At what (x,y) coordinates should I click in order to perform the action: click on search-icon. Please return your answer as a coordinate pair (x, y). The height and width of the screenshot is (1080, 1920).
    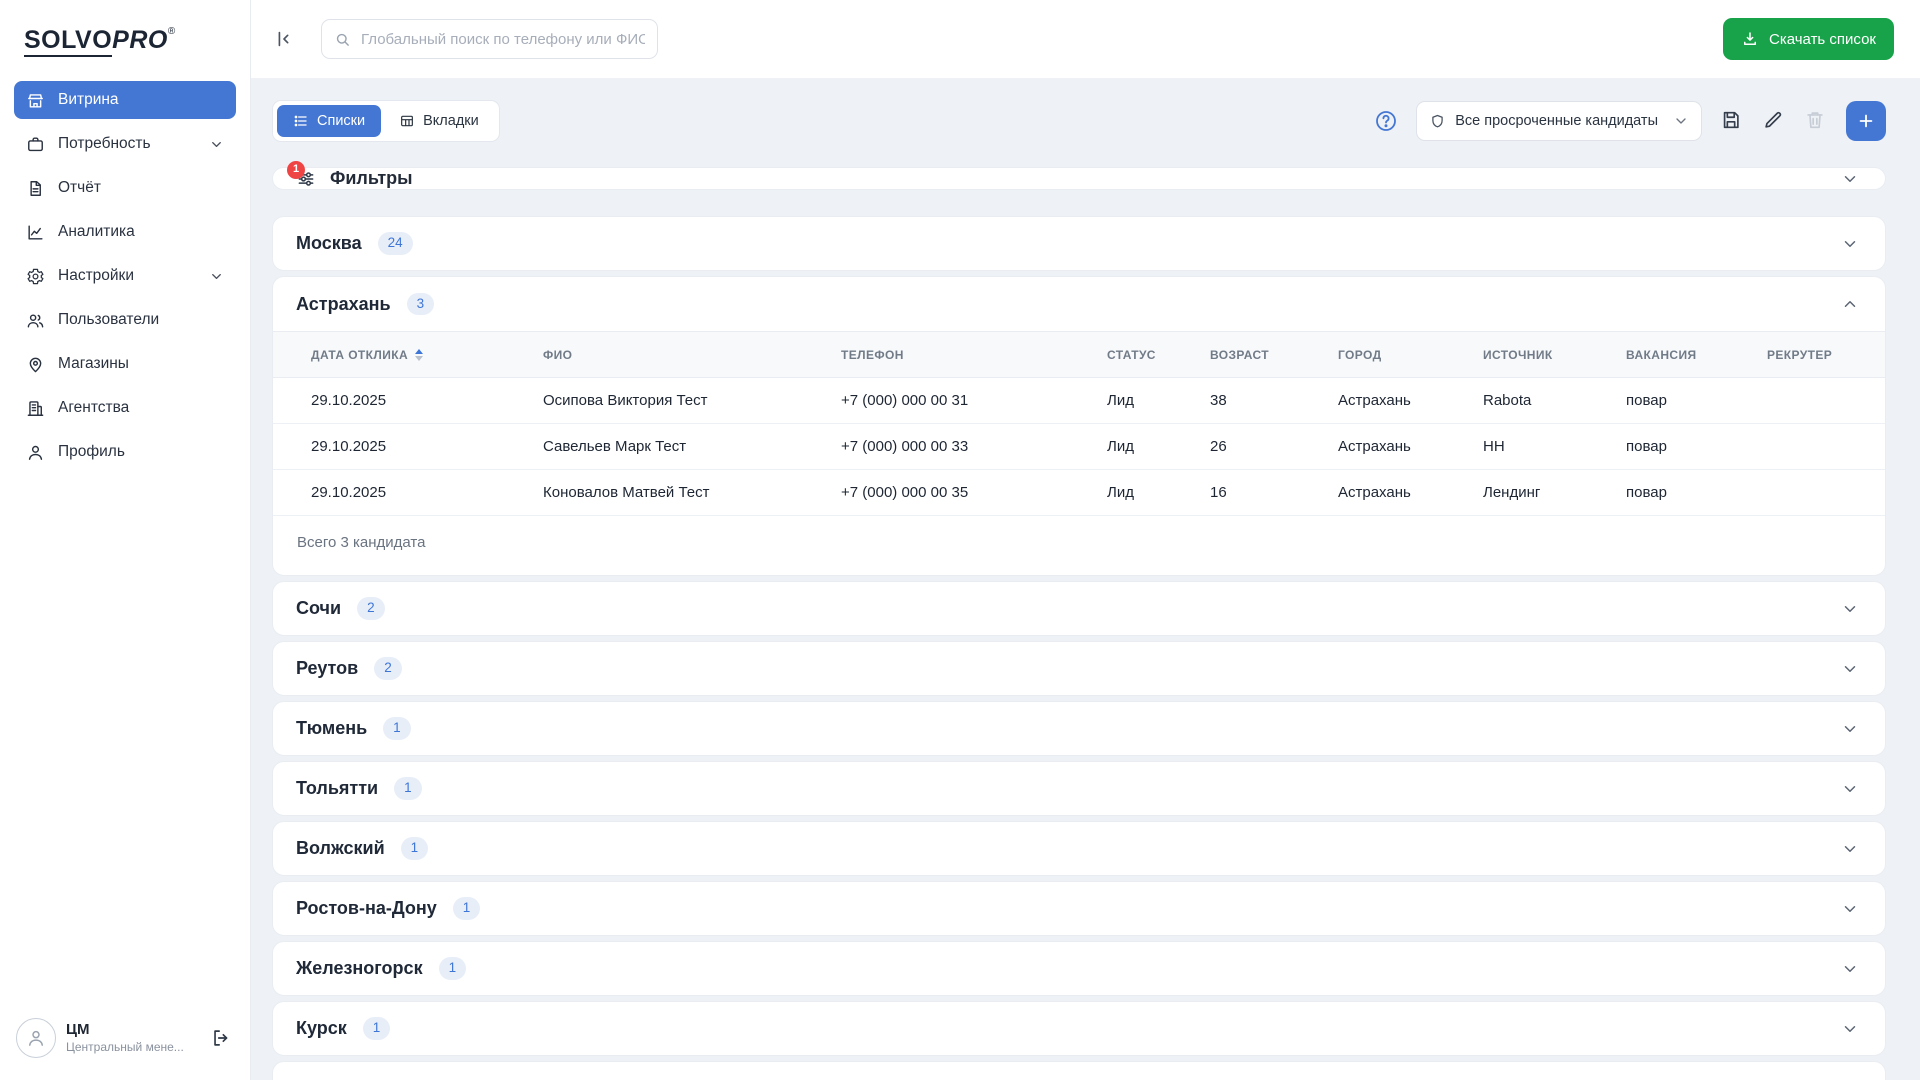
    Looking at the image, I should click on (342, 39).